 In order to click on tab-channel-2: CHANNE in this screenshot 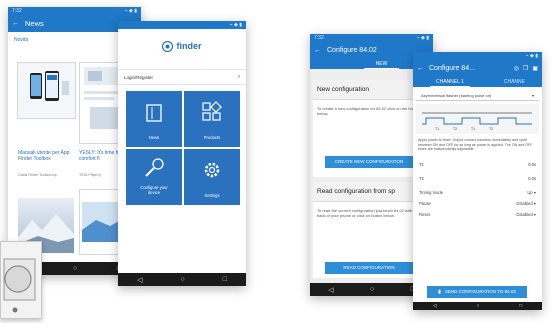, I will do `click(514, 82)`.